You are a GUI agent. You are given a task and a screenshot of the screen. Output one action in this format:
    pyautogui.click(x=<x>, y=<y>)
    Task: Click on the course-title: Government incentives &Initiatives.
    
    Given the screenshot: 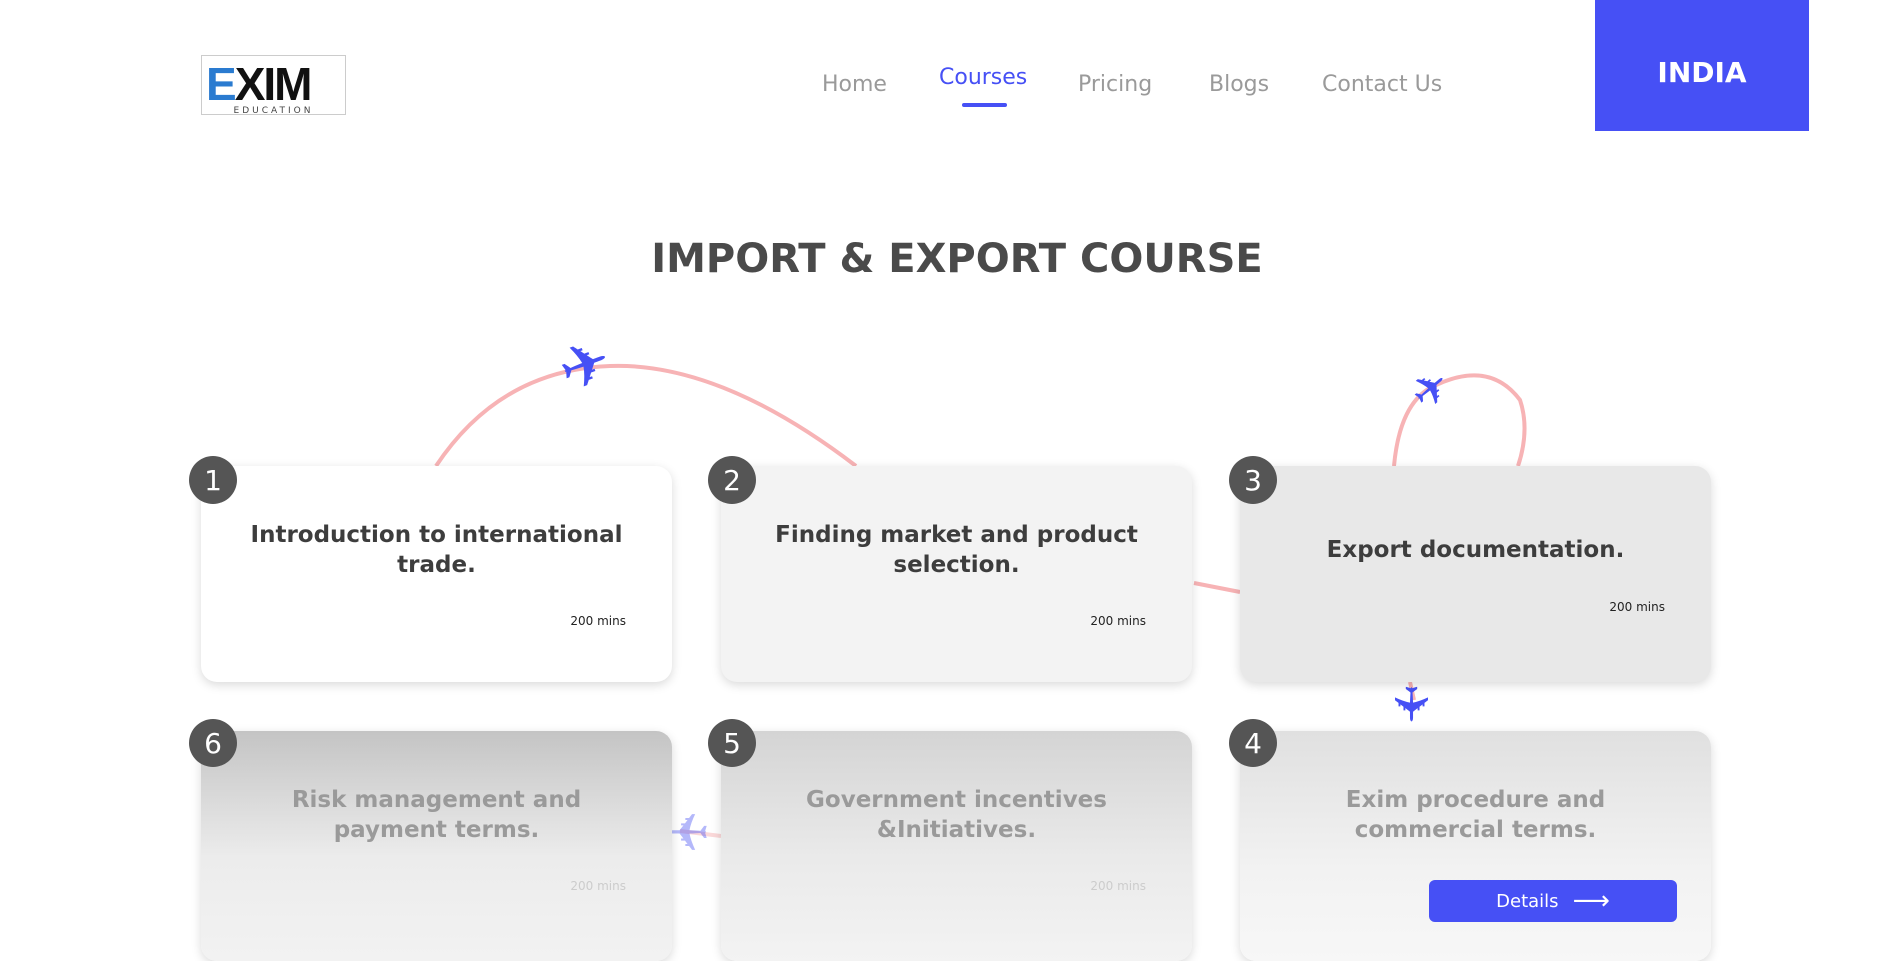 What is the action you would take?
    pyautogui.click(x=956, y=815)
    